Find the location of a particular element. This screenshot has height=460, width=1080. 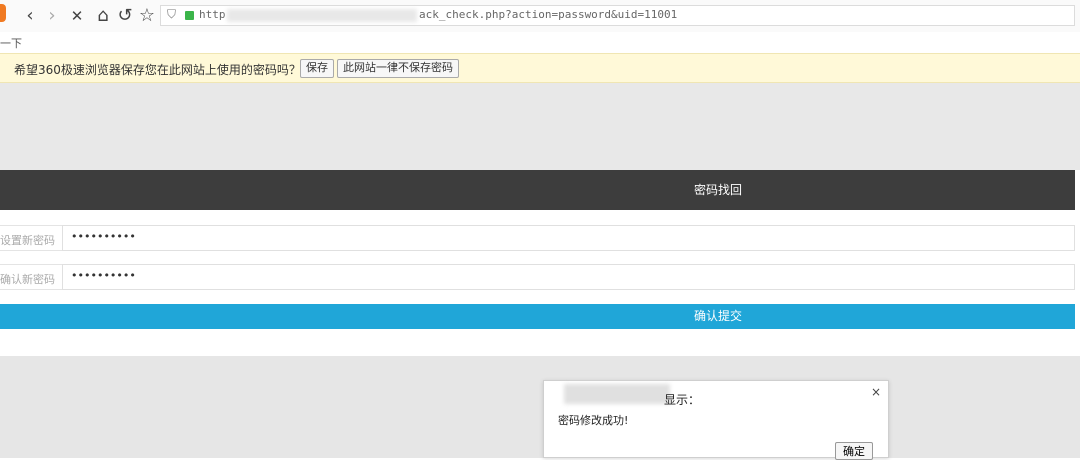

new-password-input: •••••••••• is located at coordinates (568, 238).